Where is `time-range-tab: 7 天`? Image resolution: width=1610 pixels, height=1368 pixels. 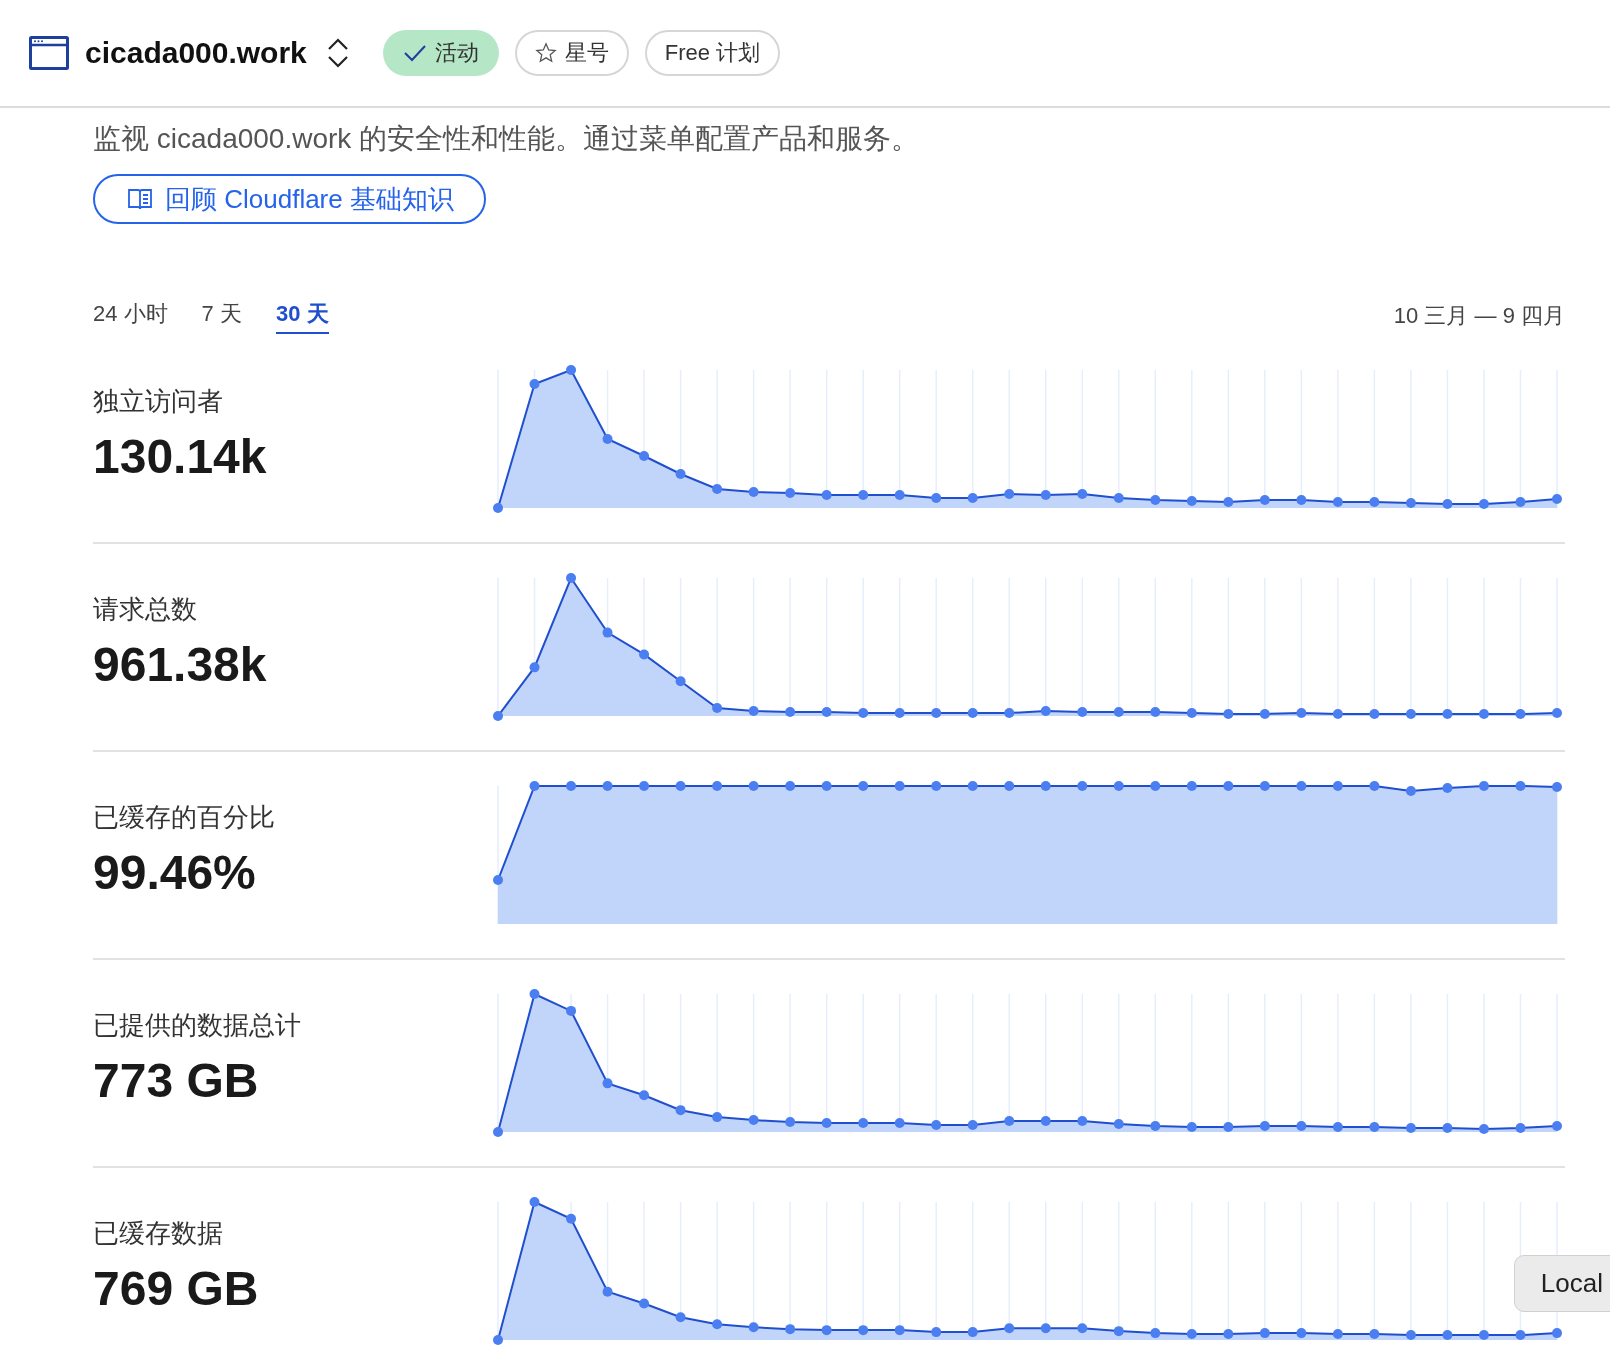
time-range-tab: 7 天 is located at coordinates (221, 316).